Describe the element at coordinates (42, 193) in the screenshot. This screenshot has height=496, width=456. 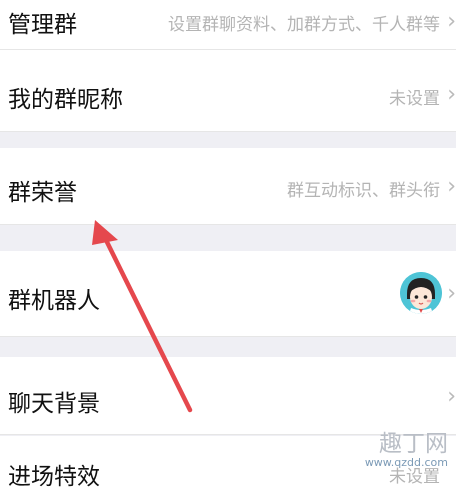
I see `group-honor-title: 群荣誉` at that location.